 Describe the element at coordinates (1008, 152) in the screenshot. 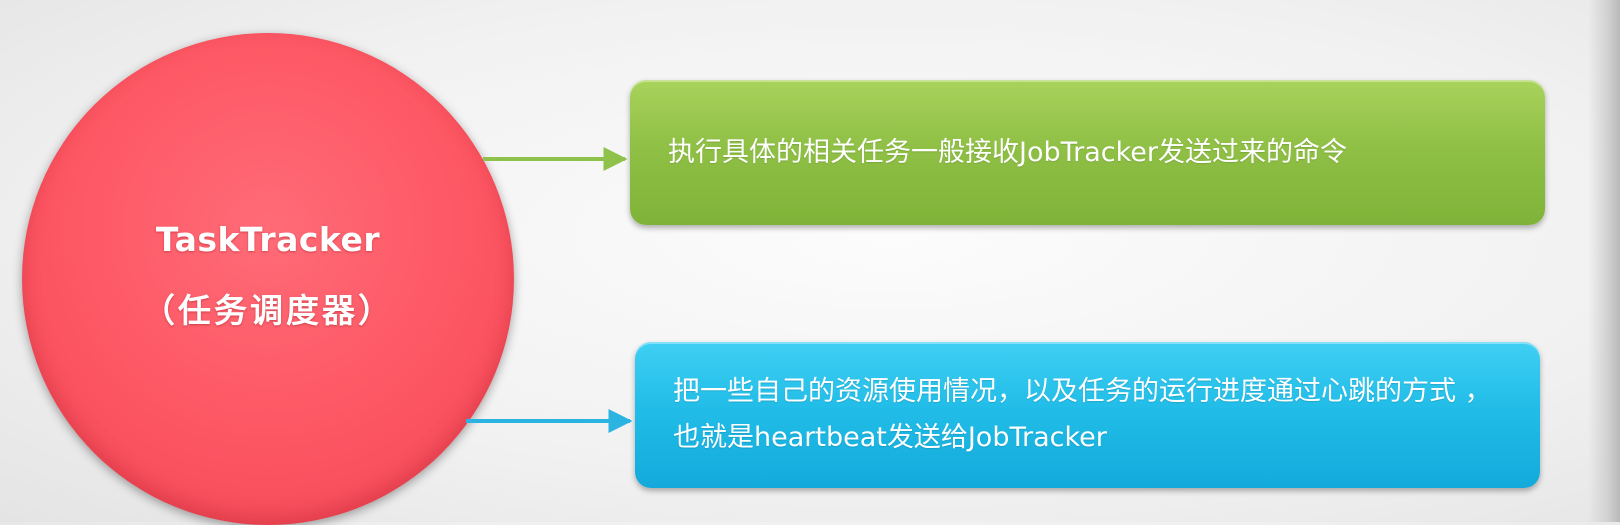

I see `function-text-commands: 执行具体的相关任务一般接收JobTracker发送过来的命令` at that location.